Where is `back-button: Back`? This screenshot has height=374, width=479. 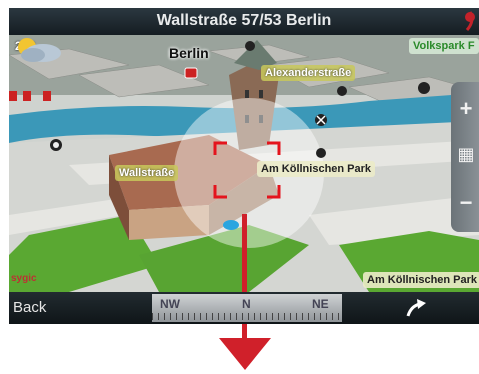
back-button: Back is located at coordinates (29, 307).